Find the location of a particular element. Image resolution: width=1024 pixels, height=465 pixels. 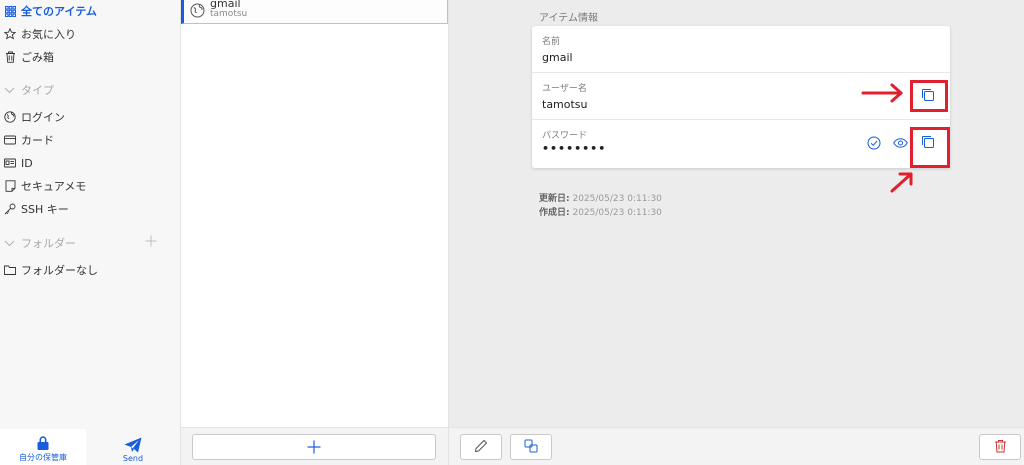

folders-heading: フォルダー is located at coordinates (48, 243).